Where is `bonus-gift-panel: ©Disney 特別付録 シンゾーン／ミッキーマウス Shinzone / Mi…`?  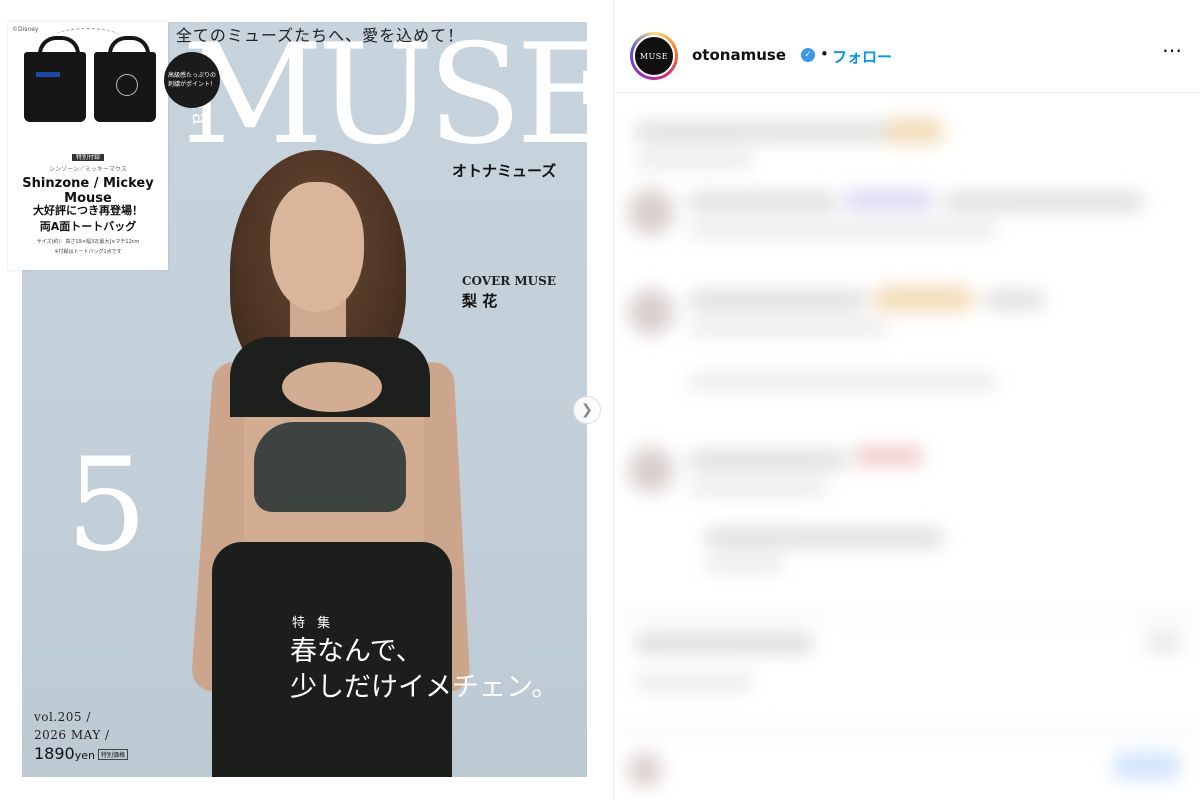
bonus-gift-panel: ©Disney 特別付録 シンゾーン／ミッキーマウス Shinzone / Mi… is located at coordinates (88, 146).